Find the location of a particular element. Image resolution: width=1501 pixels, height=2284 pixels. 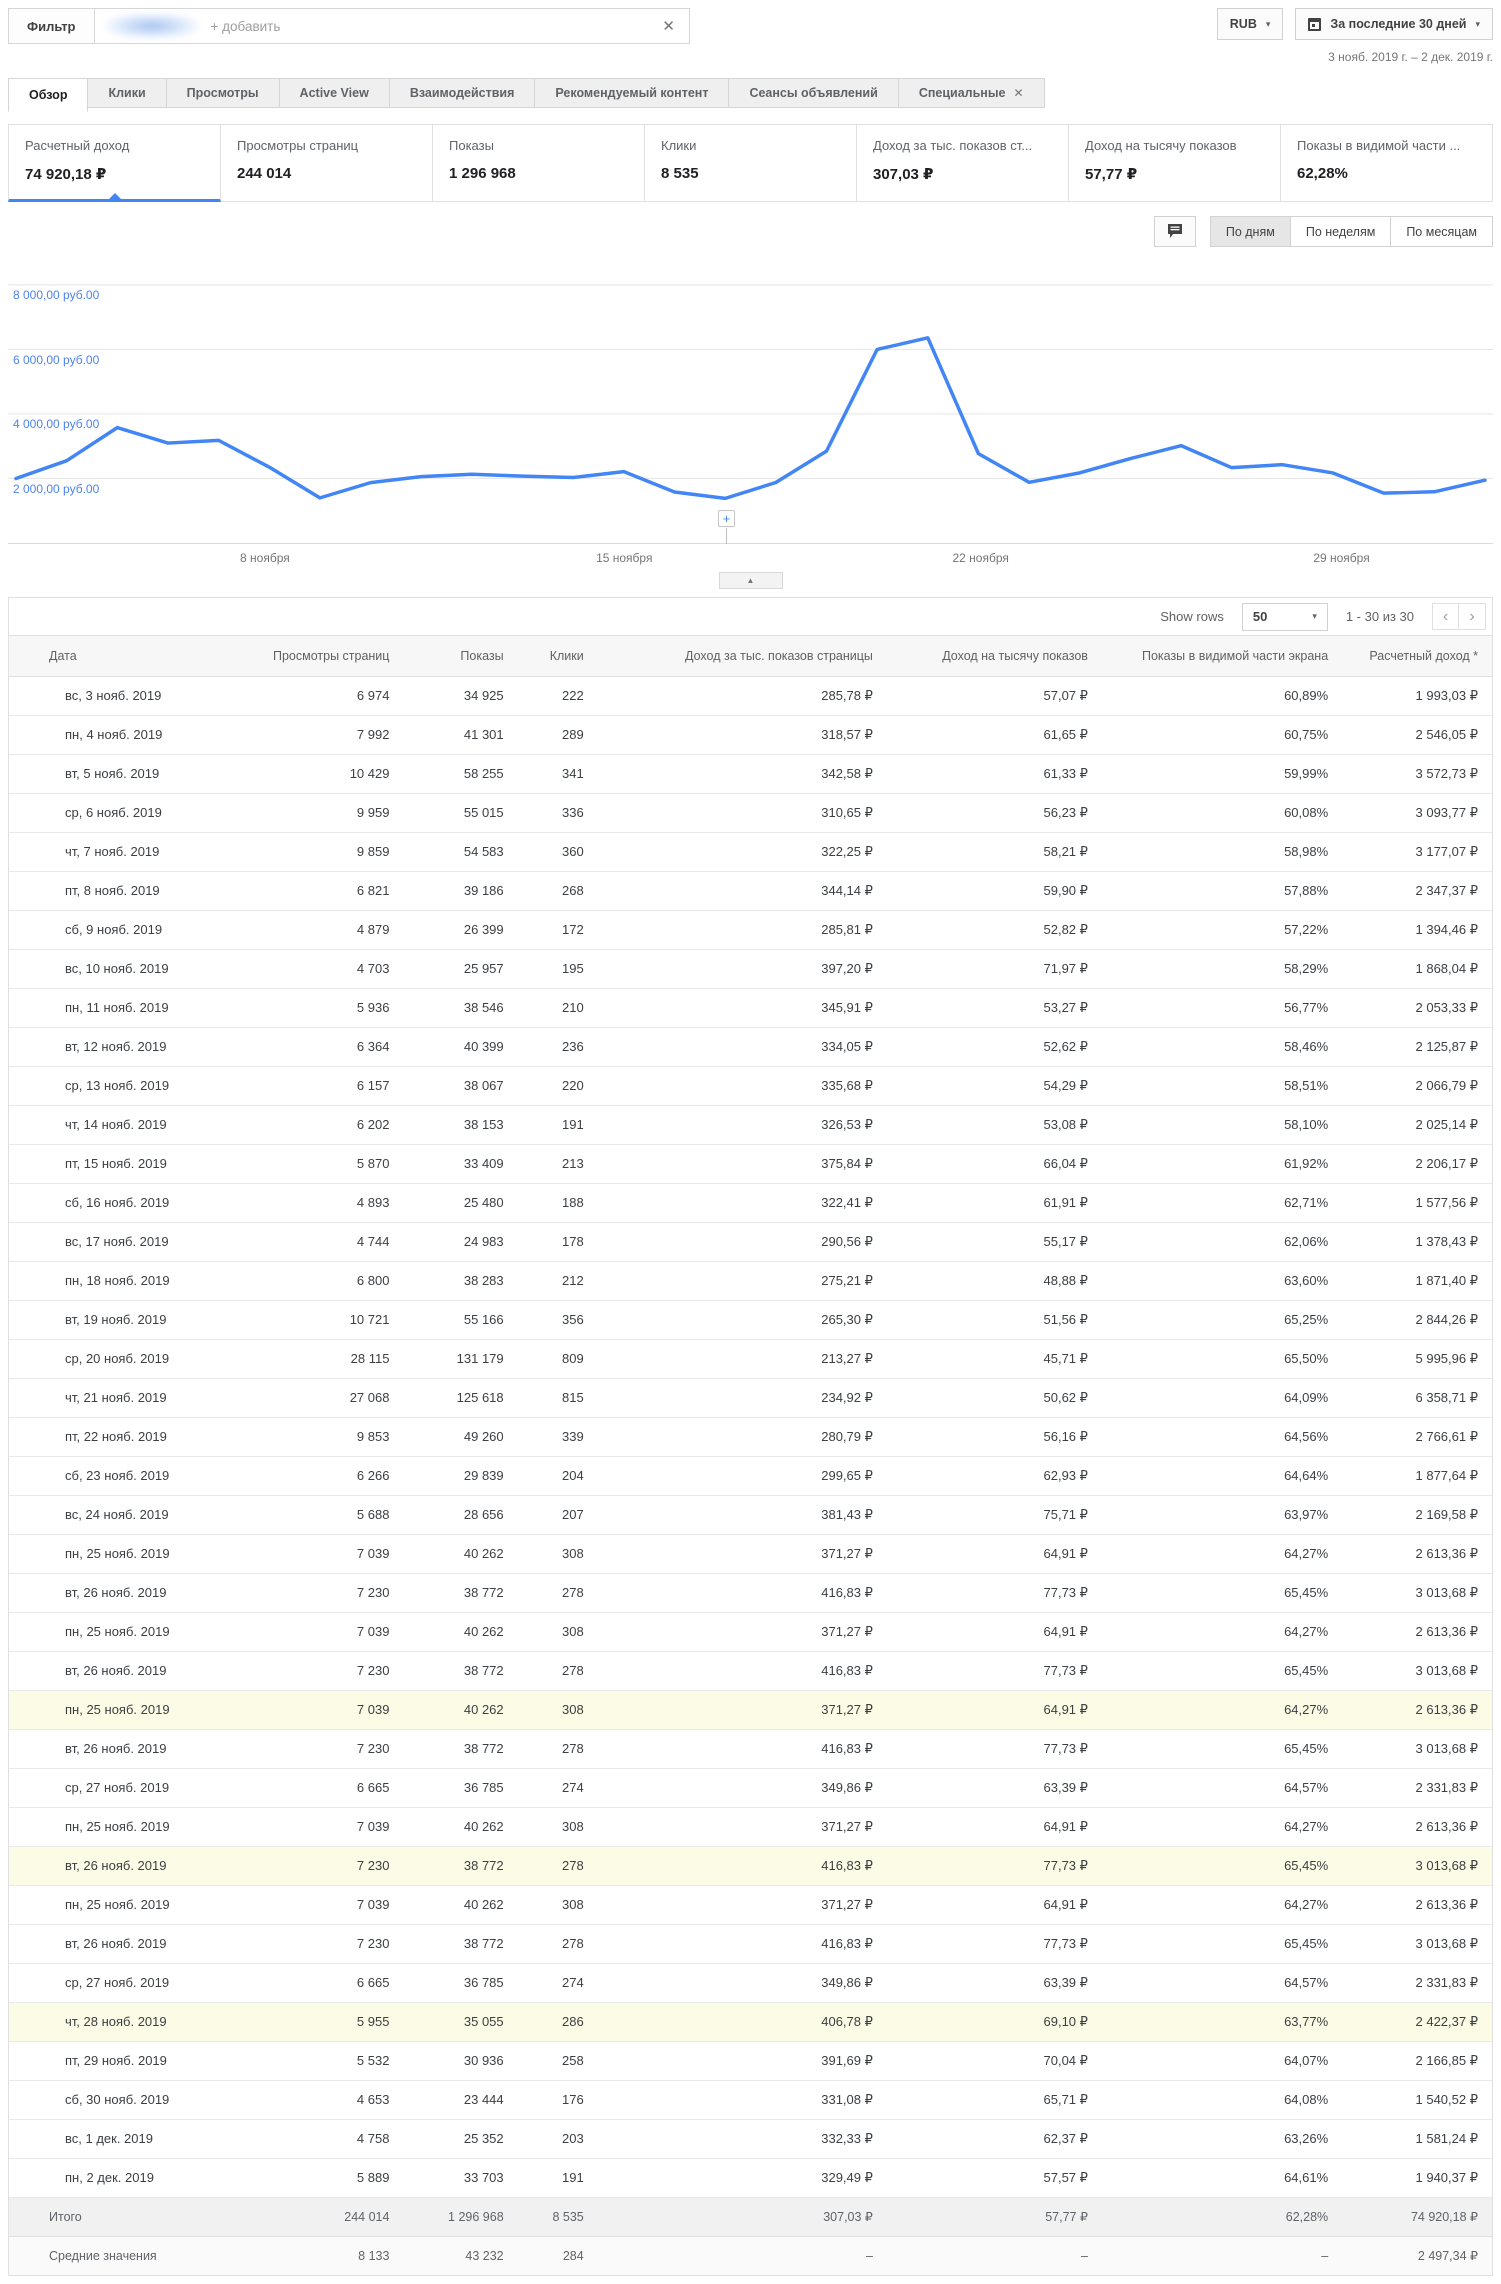

filter-add-input is located at coordinates (434, 26).